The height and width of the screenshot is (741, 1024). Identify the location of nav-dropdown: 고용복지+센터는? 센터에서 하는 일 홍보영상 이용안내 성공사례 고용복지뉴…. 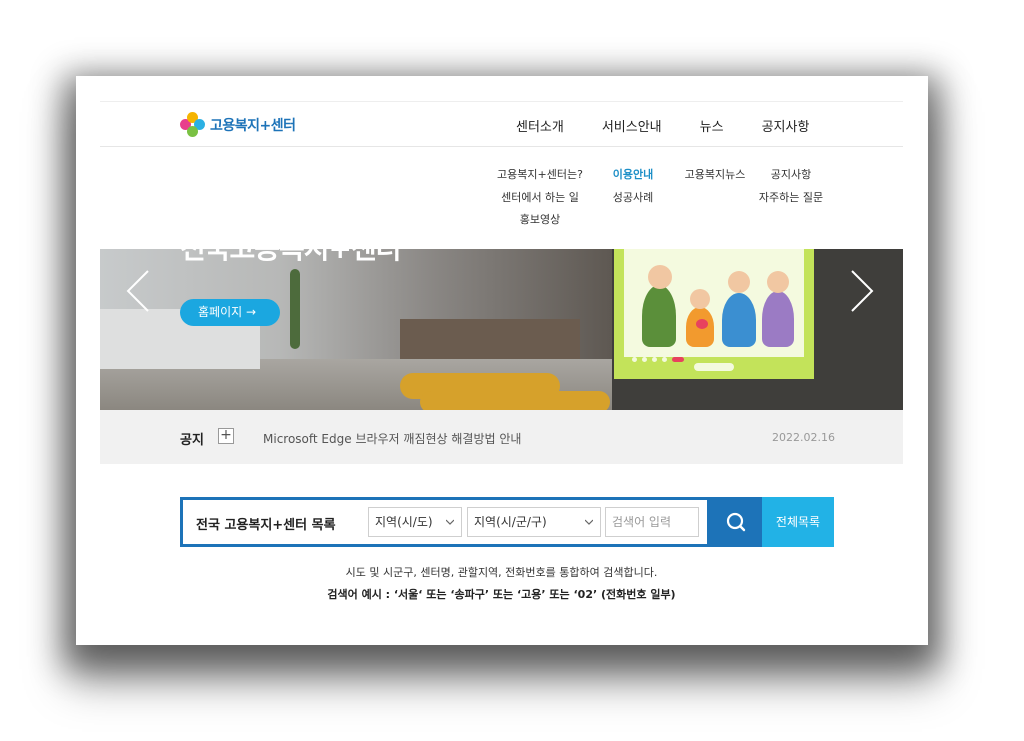
(501, 206).